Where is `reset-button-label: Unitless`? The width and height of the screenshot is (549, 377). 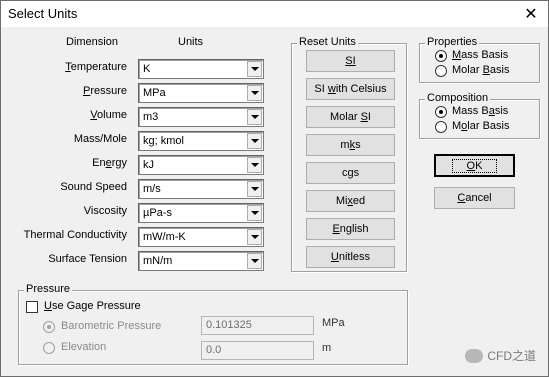
reset-button-label: Unitless is located at coordinates (350, 257).